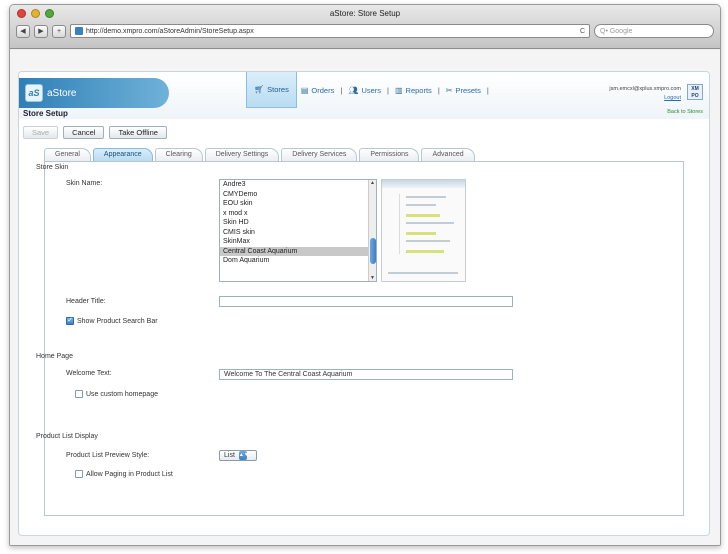  I want to click on store-skin-heading: Store Skin, so click(52, 167).